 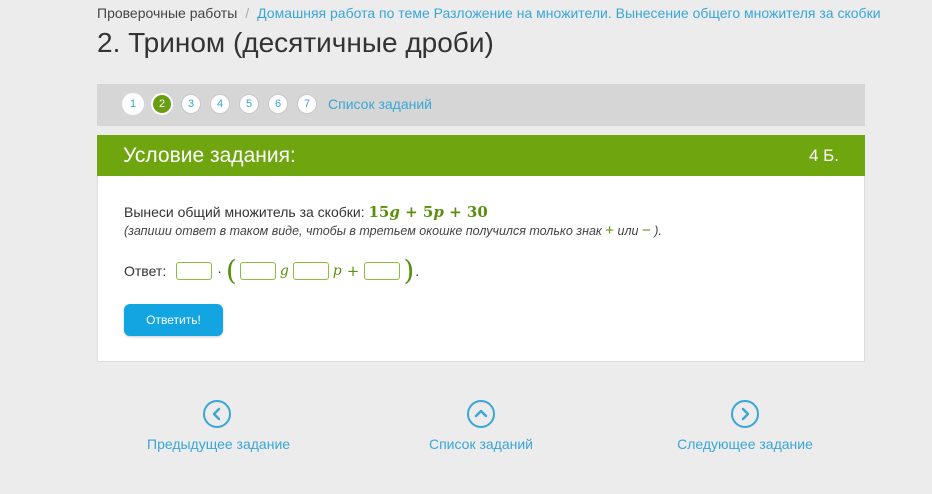 I want to click on task-header-title: Условие задания:, so click(x=209, y=155).